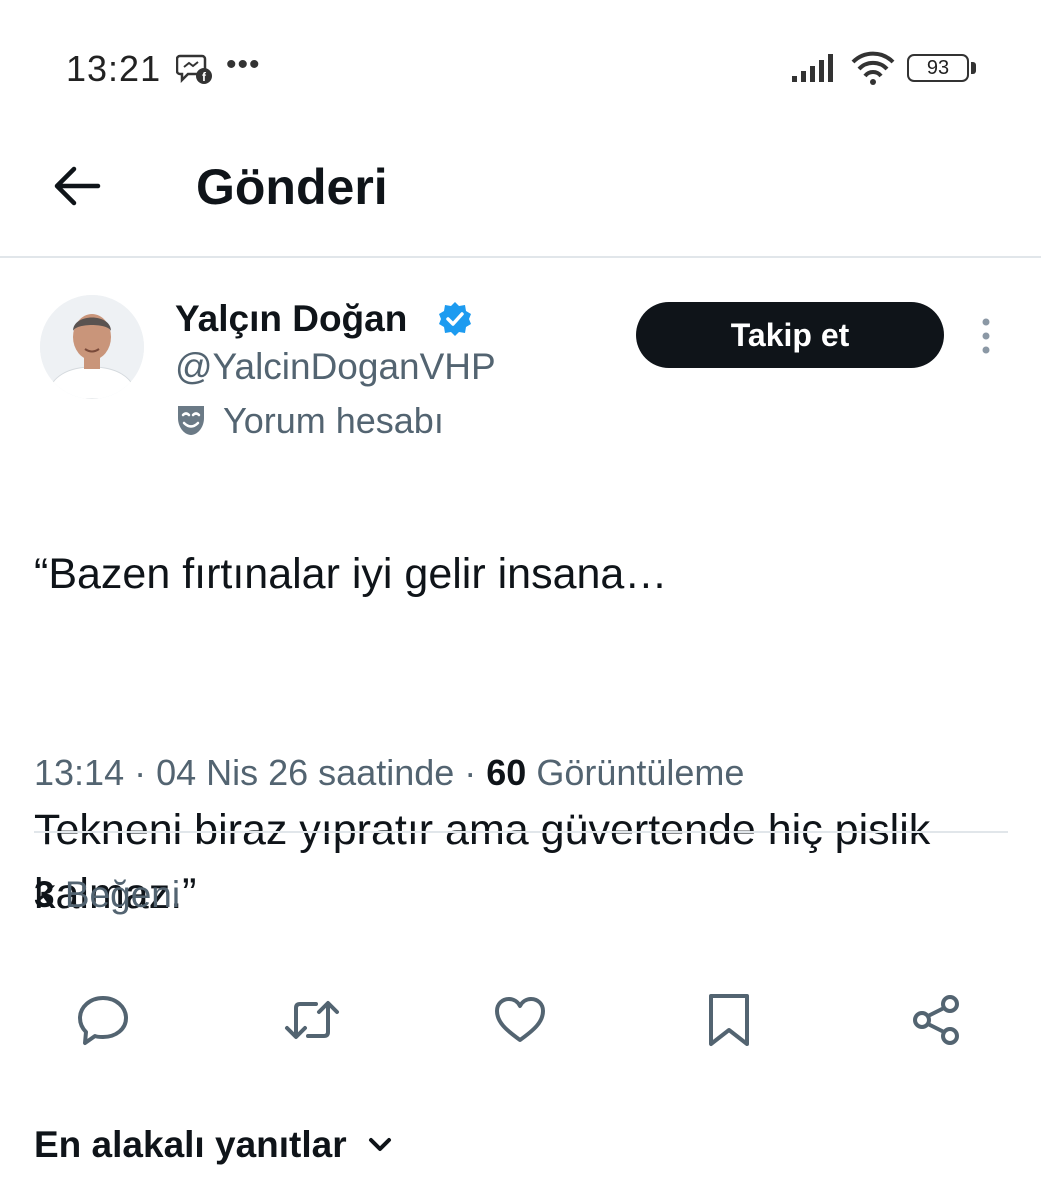 The image size is (1041, 1200). What do you see at coordinates (117, 894) in the screenshot?
I see `likes-label: Beğeni` at bounding box center [117, 894].